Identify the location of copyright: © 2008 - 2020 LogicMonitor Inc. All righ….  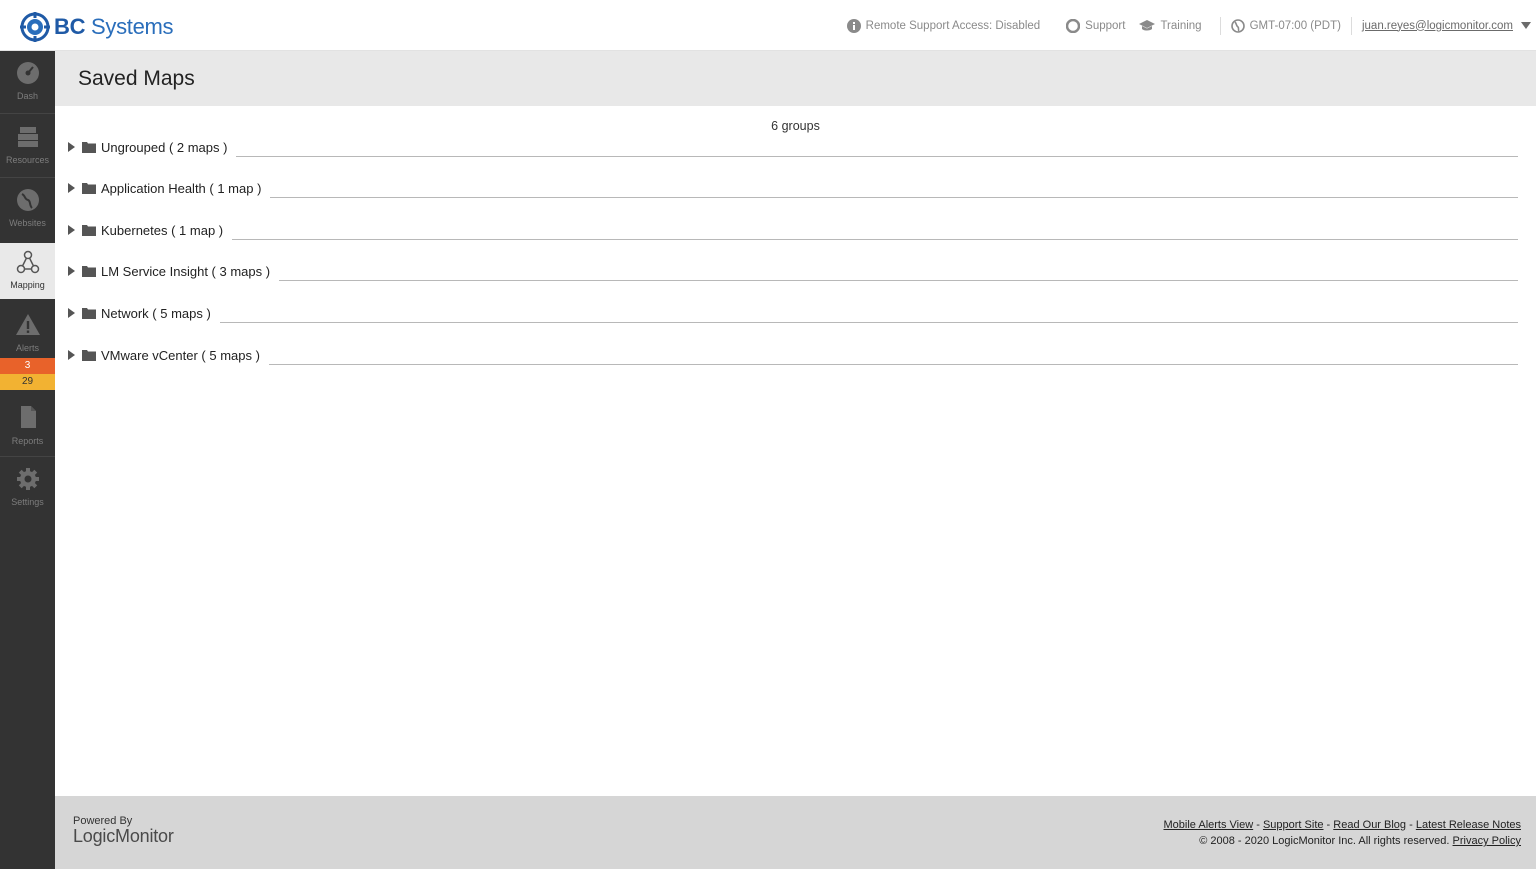
(1324, 841).